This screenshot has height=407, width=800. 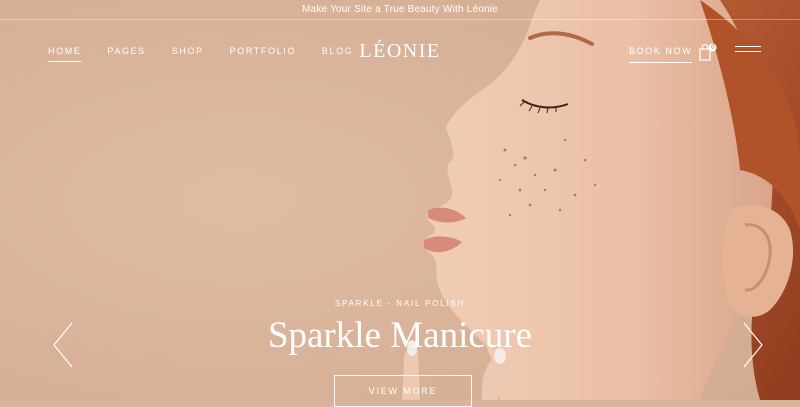 I want to click on hamburger-menu-icon, so click(x=748, y=52).